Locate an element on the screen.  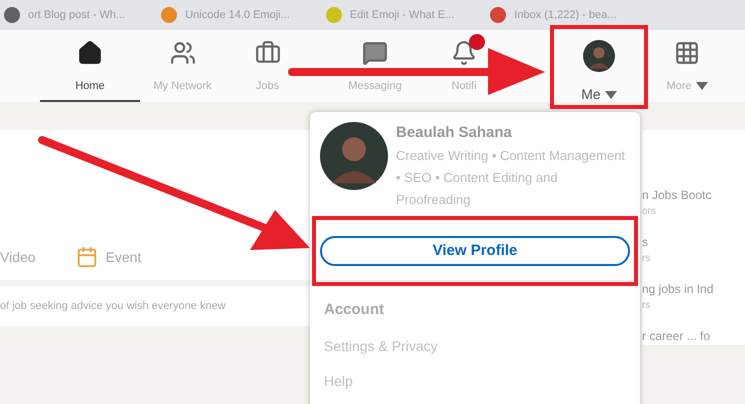
composer-action: Event is located at coordinates (109, 257).